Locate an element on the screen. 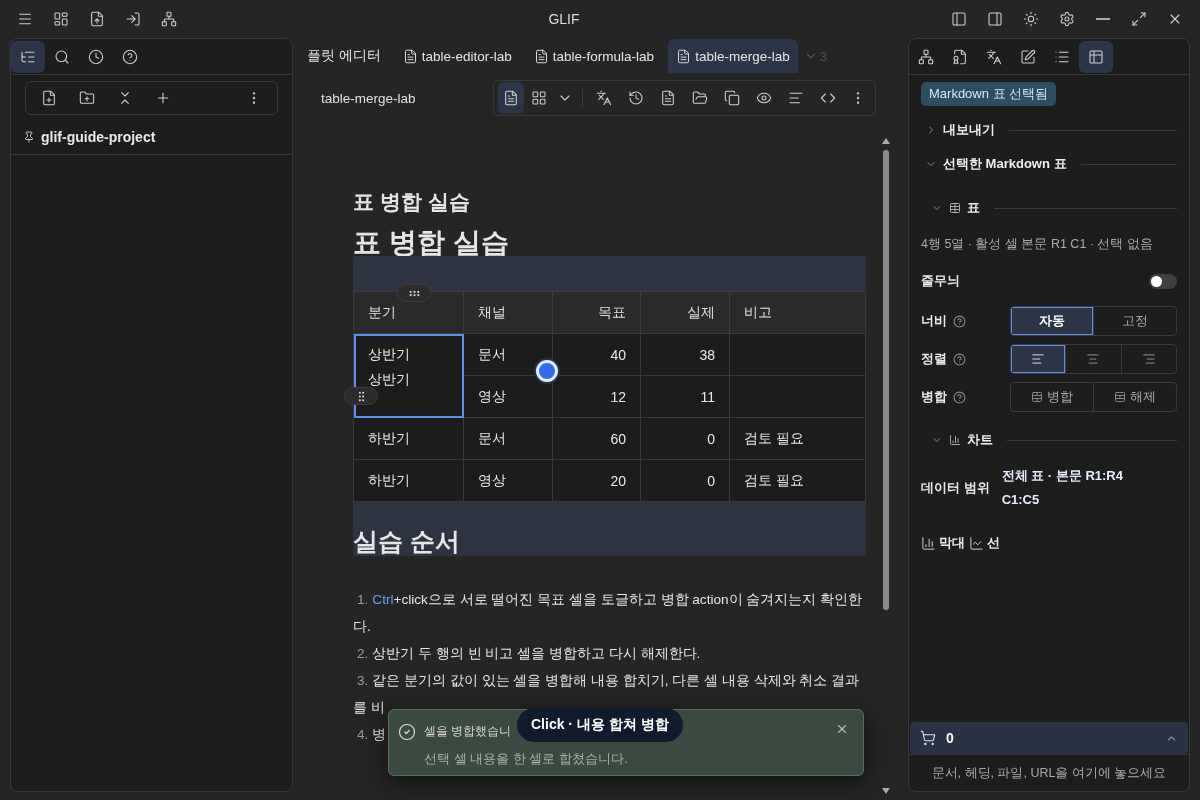 The image size is (1200, 800). section-header: 선택한 Markdown 표 is located at coordinates (1049, 164).